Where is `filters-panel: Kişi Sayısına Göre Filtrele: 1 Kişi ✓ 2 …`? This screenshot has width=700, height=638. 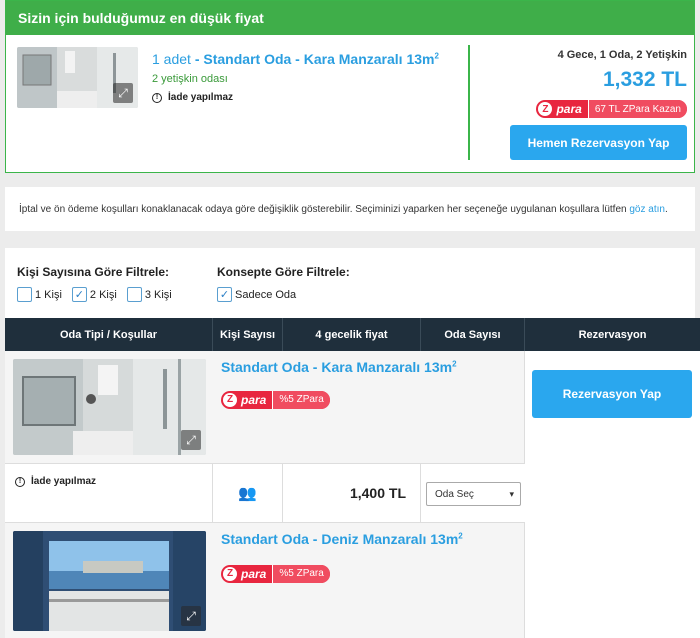
filters-panel: Kişi Sayısına Göre Filtrele: 1 Kişi ✓ 2 … is located at coordinates (350, 283).